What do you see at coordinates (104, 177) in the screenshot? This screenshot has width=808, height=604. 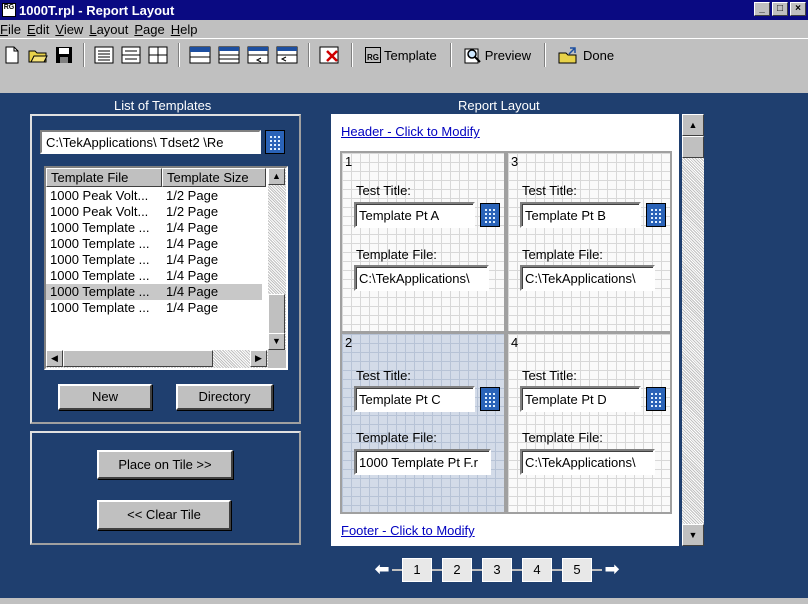 I see `column-template-file: Template File` at bounding box center [104, 177].